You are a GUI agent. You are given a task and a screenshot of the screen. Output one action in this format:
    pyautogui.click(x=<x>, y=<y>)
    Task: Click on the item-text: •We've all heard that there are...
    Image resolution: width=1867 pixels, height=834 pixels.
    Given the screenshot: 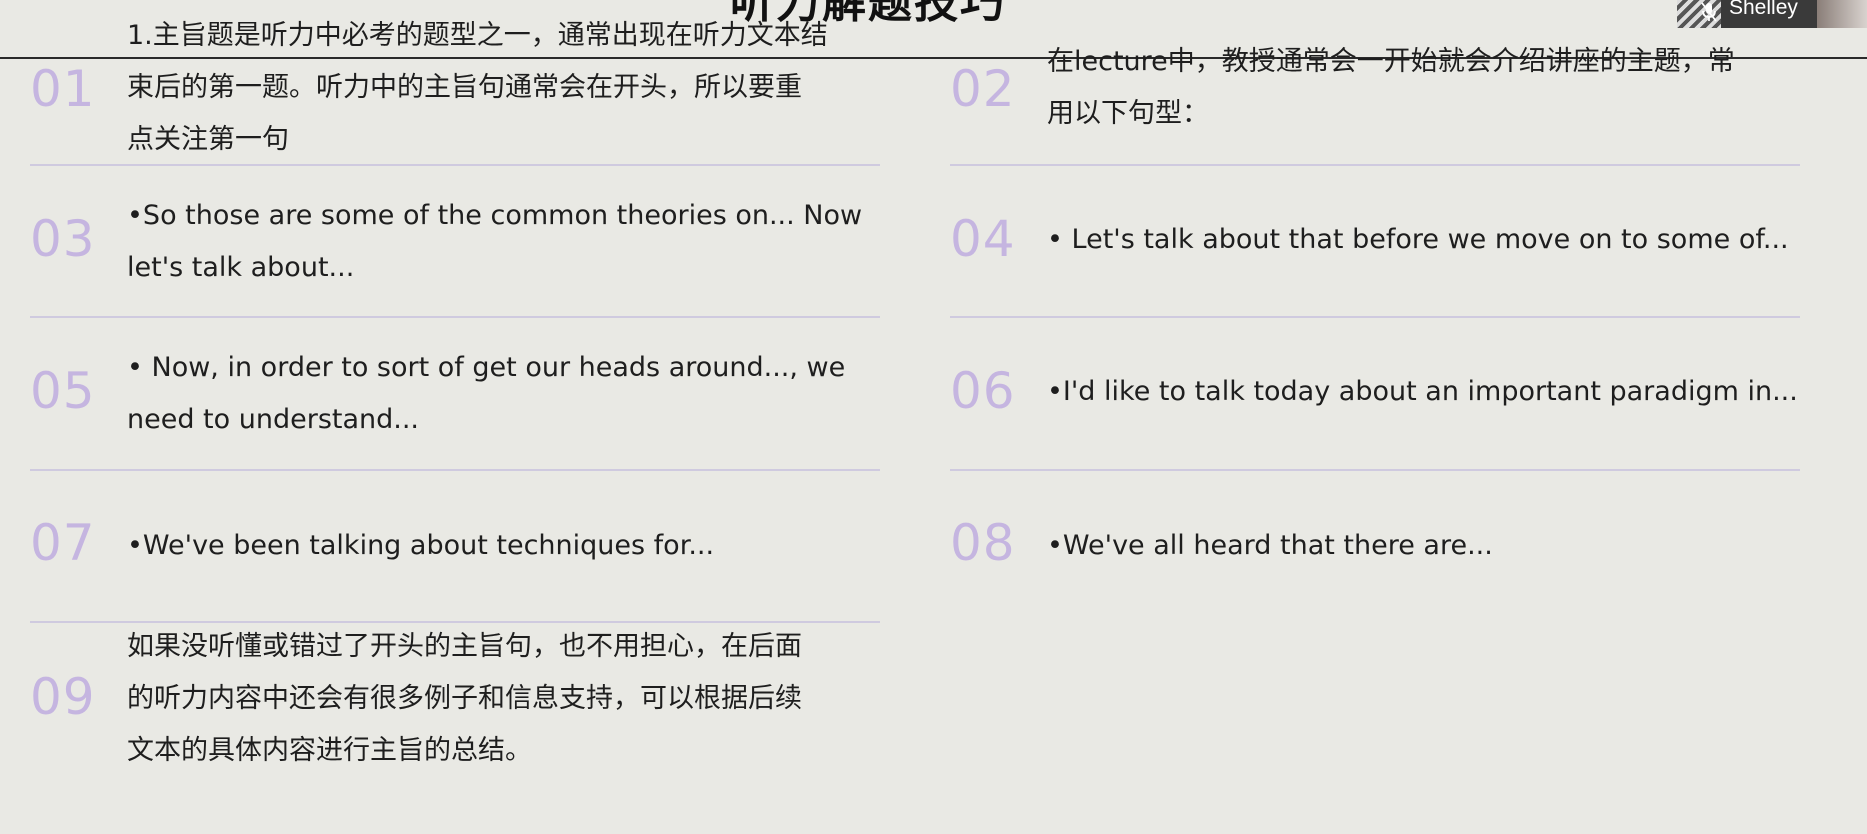 What is the action you would take?
    pyautogui.click(x=1270, y=545)
    